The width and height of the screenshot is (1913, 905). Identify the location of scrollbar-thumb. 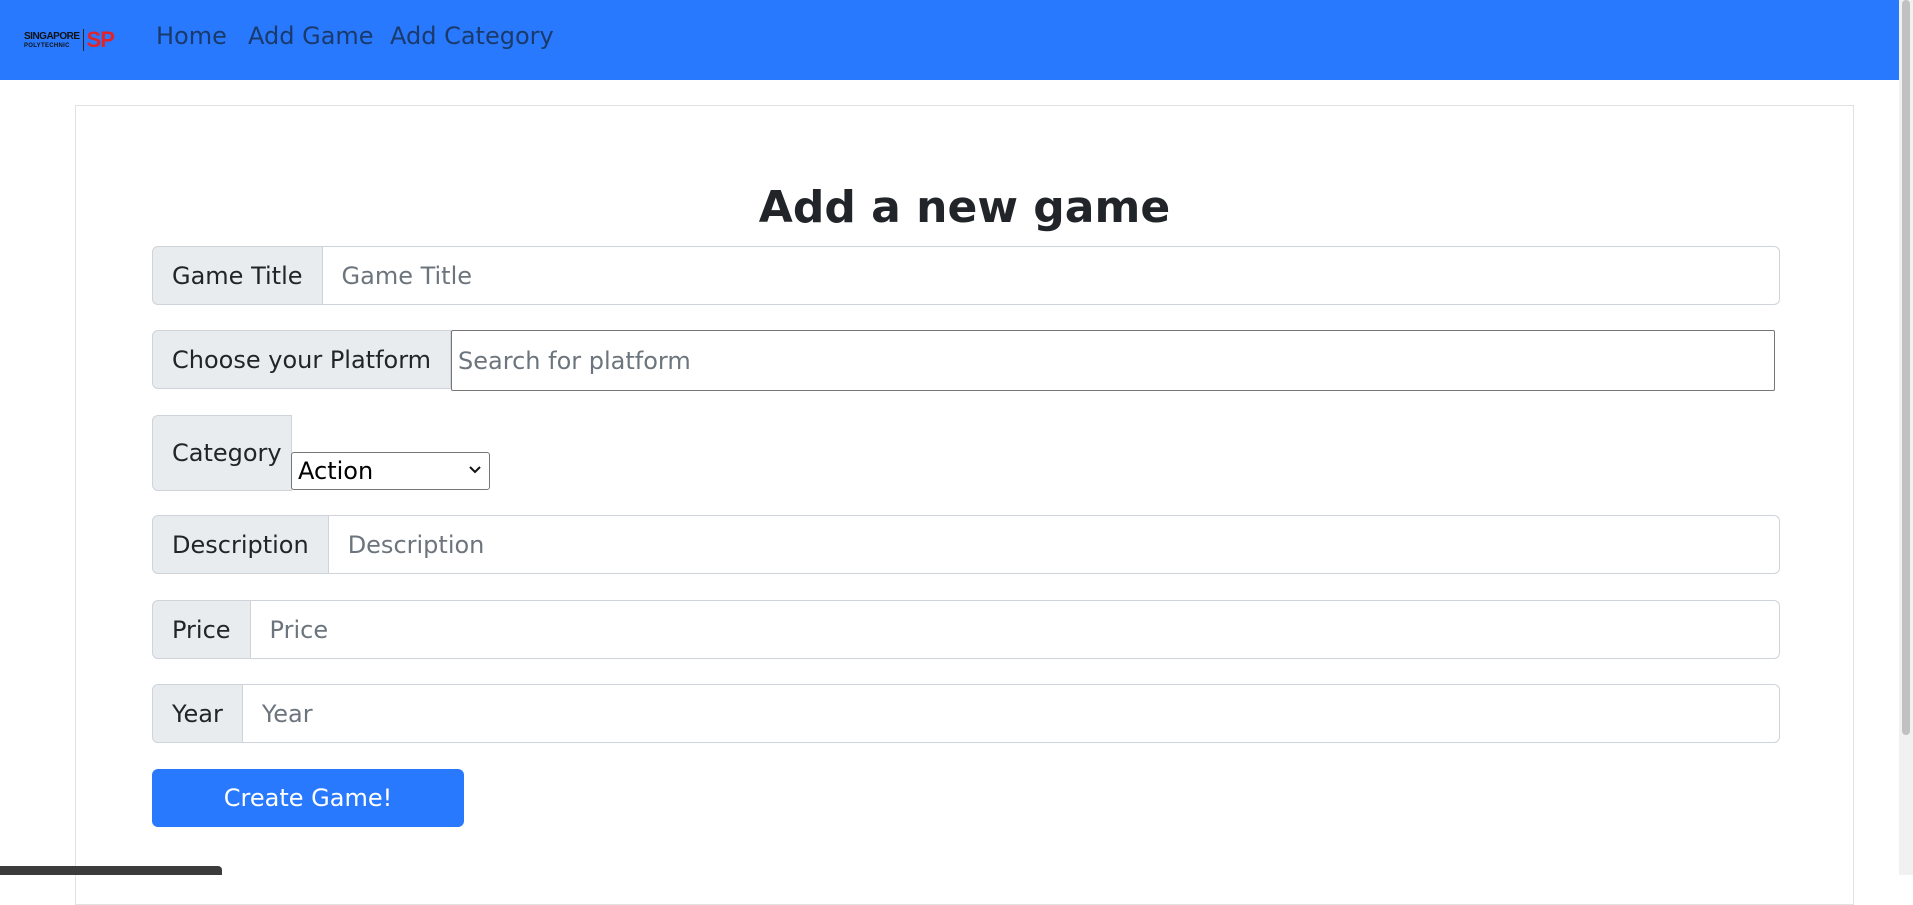
(1906, 367).